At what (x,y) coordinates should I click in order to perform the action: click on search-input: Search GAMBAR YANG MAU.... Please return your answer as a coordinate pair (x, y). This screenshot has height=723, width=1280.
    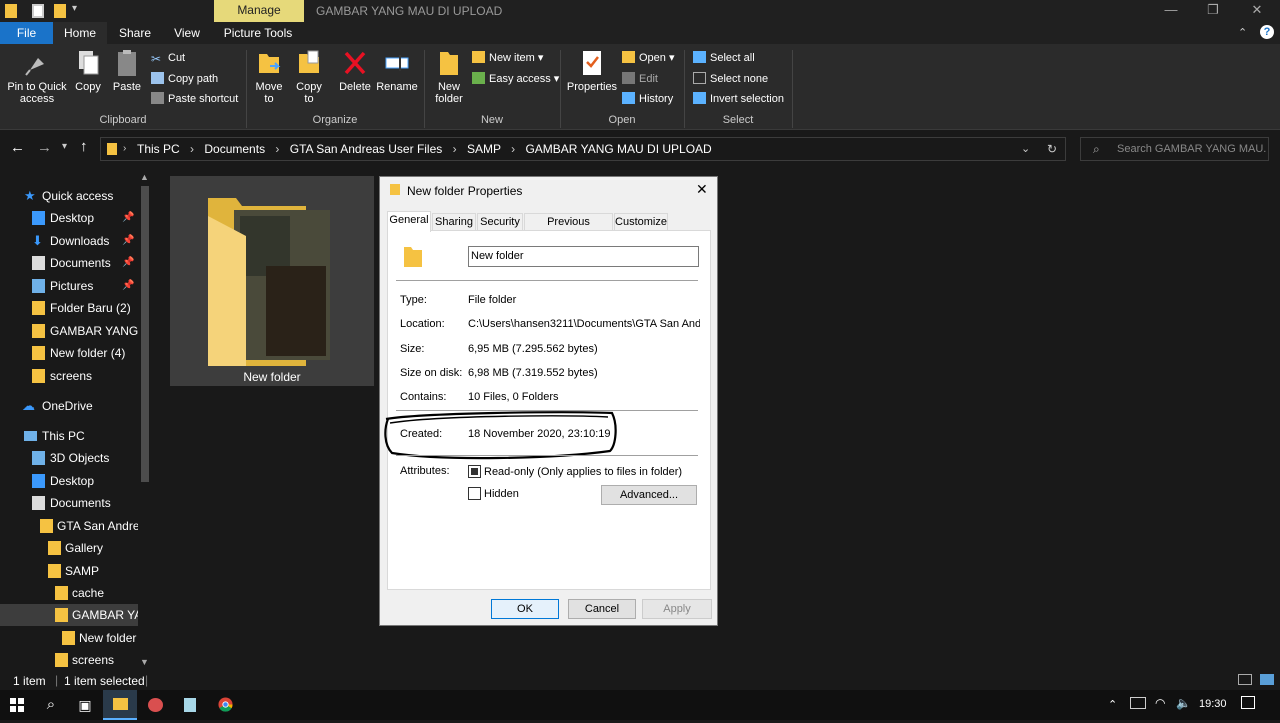
    Looking at the image, I should click on (1192, 149).